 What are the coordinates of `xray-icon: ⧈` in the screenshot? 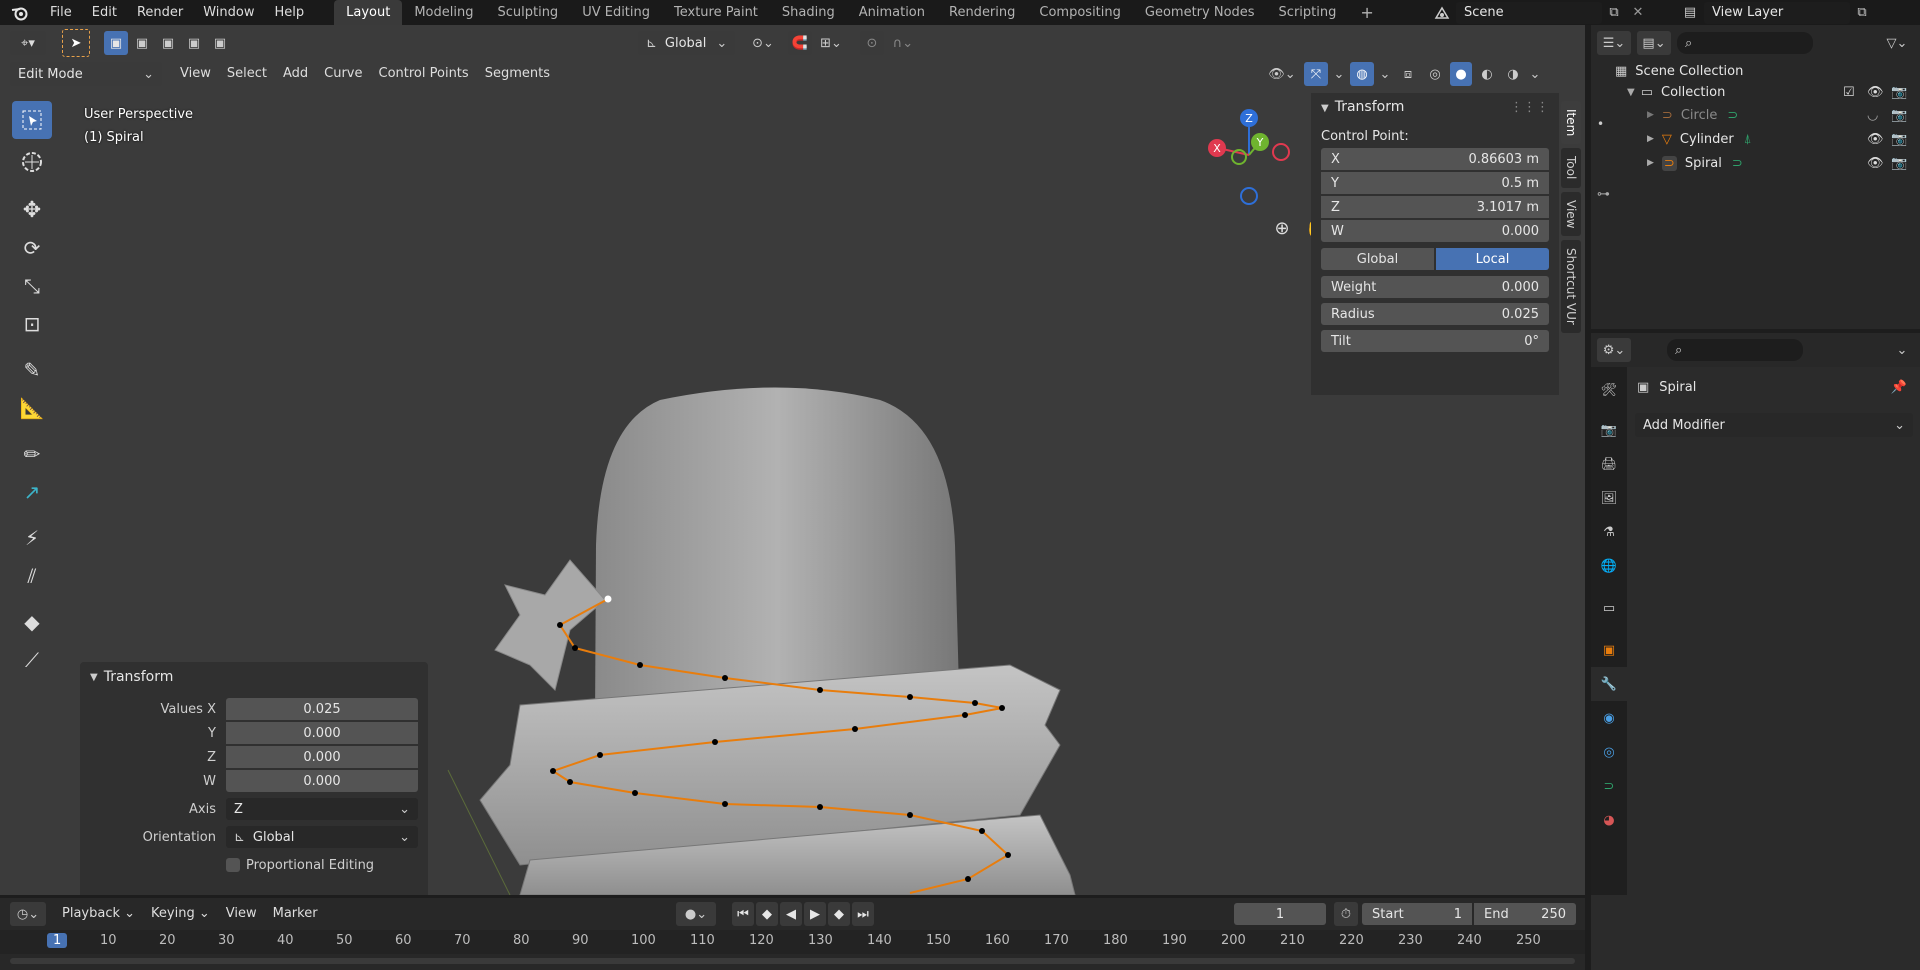 It's located at (1408, 74).